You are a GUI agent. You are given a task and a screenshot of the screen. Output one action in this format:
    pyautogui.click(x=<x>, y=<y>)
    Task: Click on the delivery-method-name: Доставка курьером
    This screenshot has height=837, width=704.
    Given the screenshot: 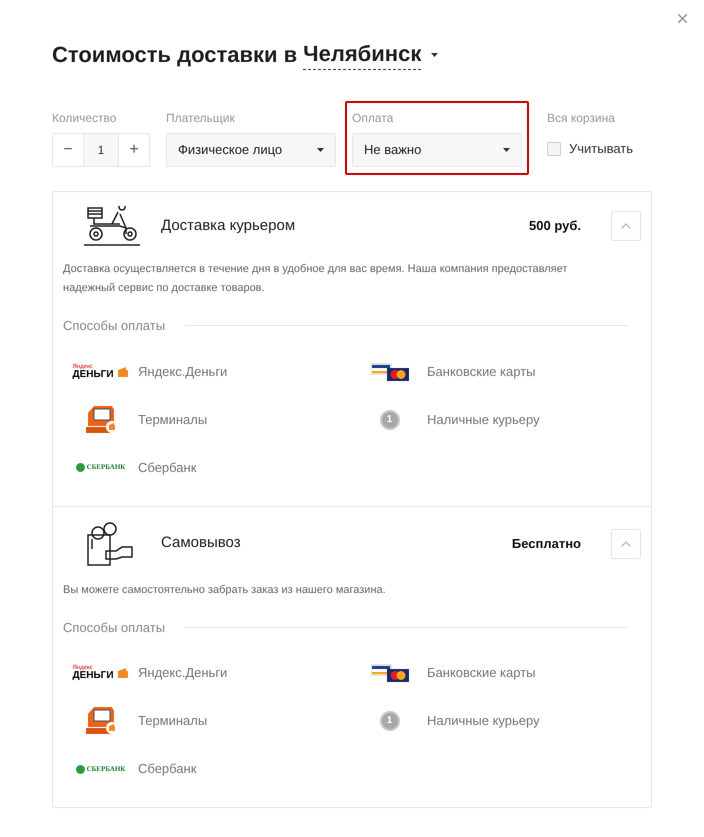 What is the action you would take?
    pyautogui.click(x=228, y=226)
    